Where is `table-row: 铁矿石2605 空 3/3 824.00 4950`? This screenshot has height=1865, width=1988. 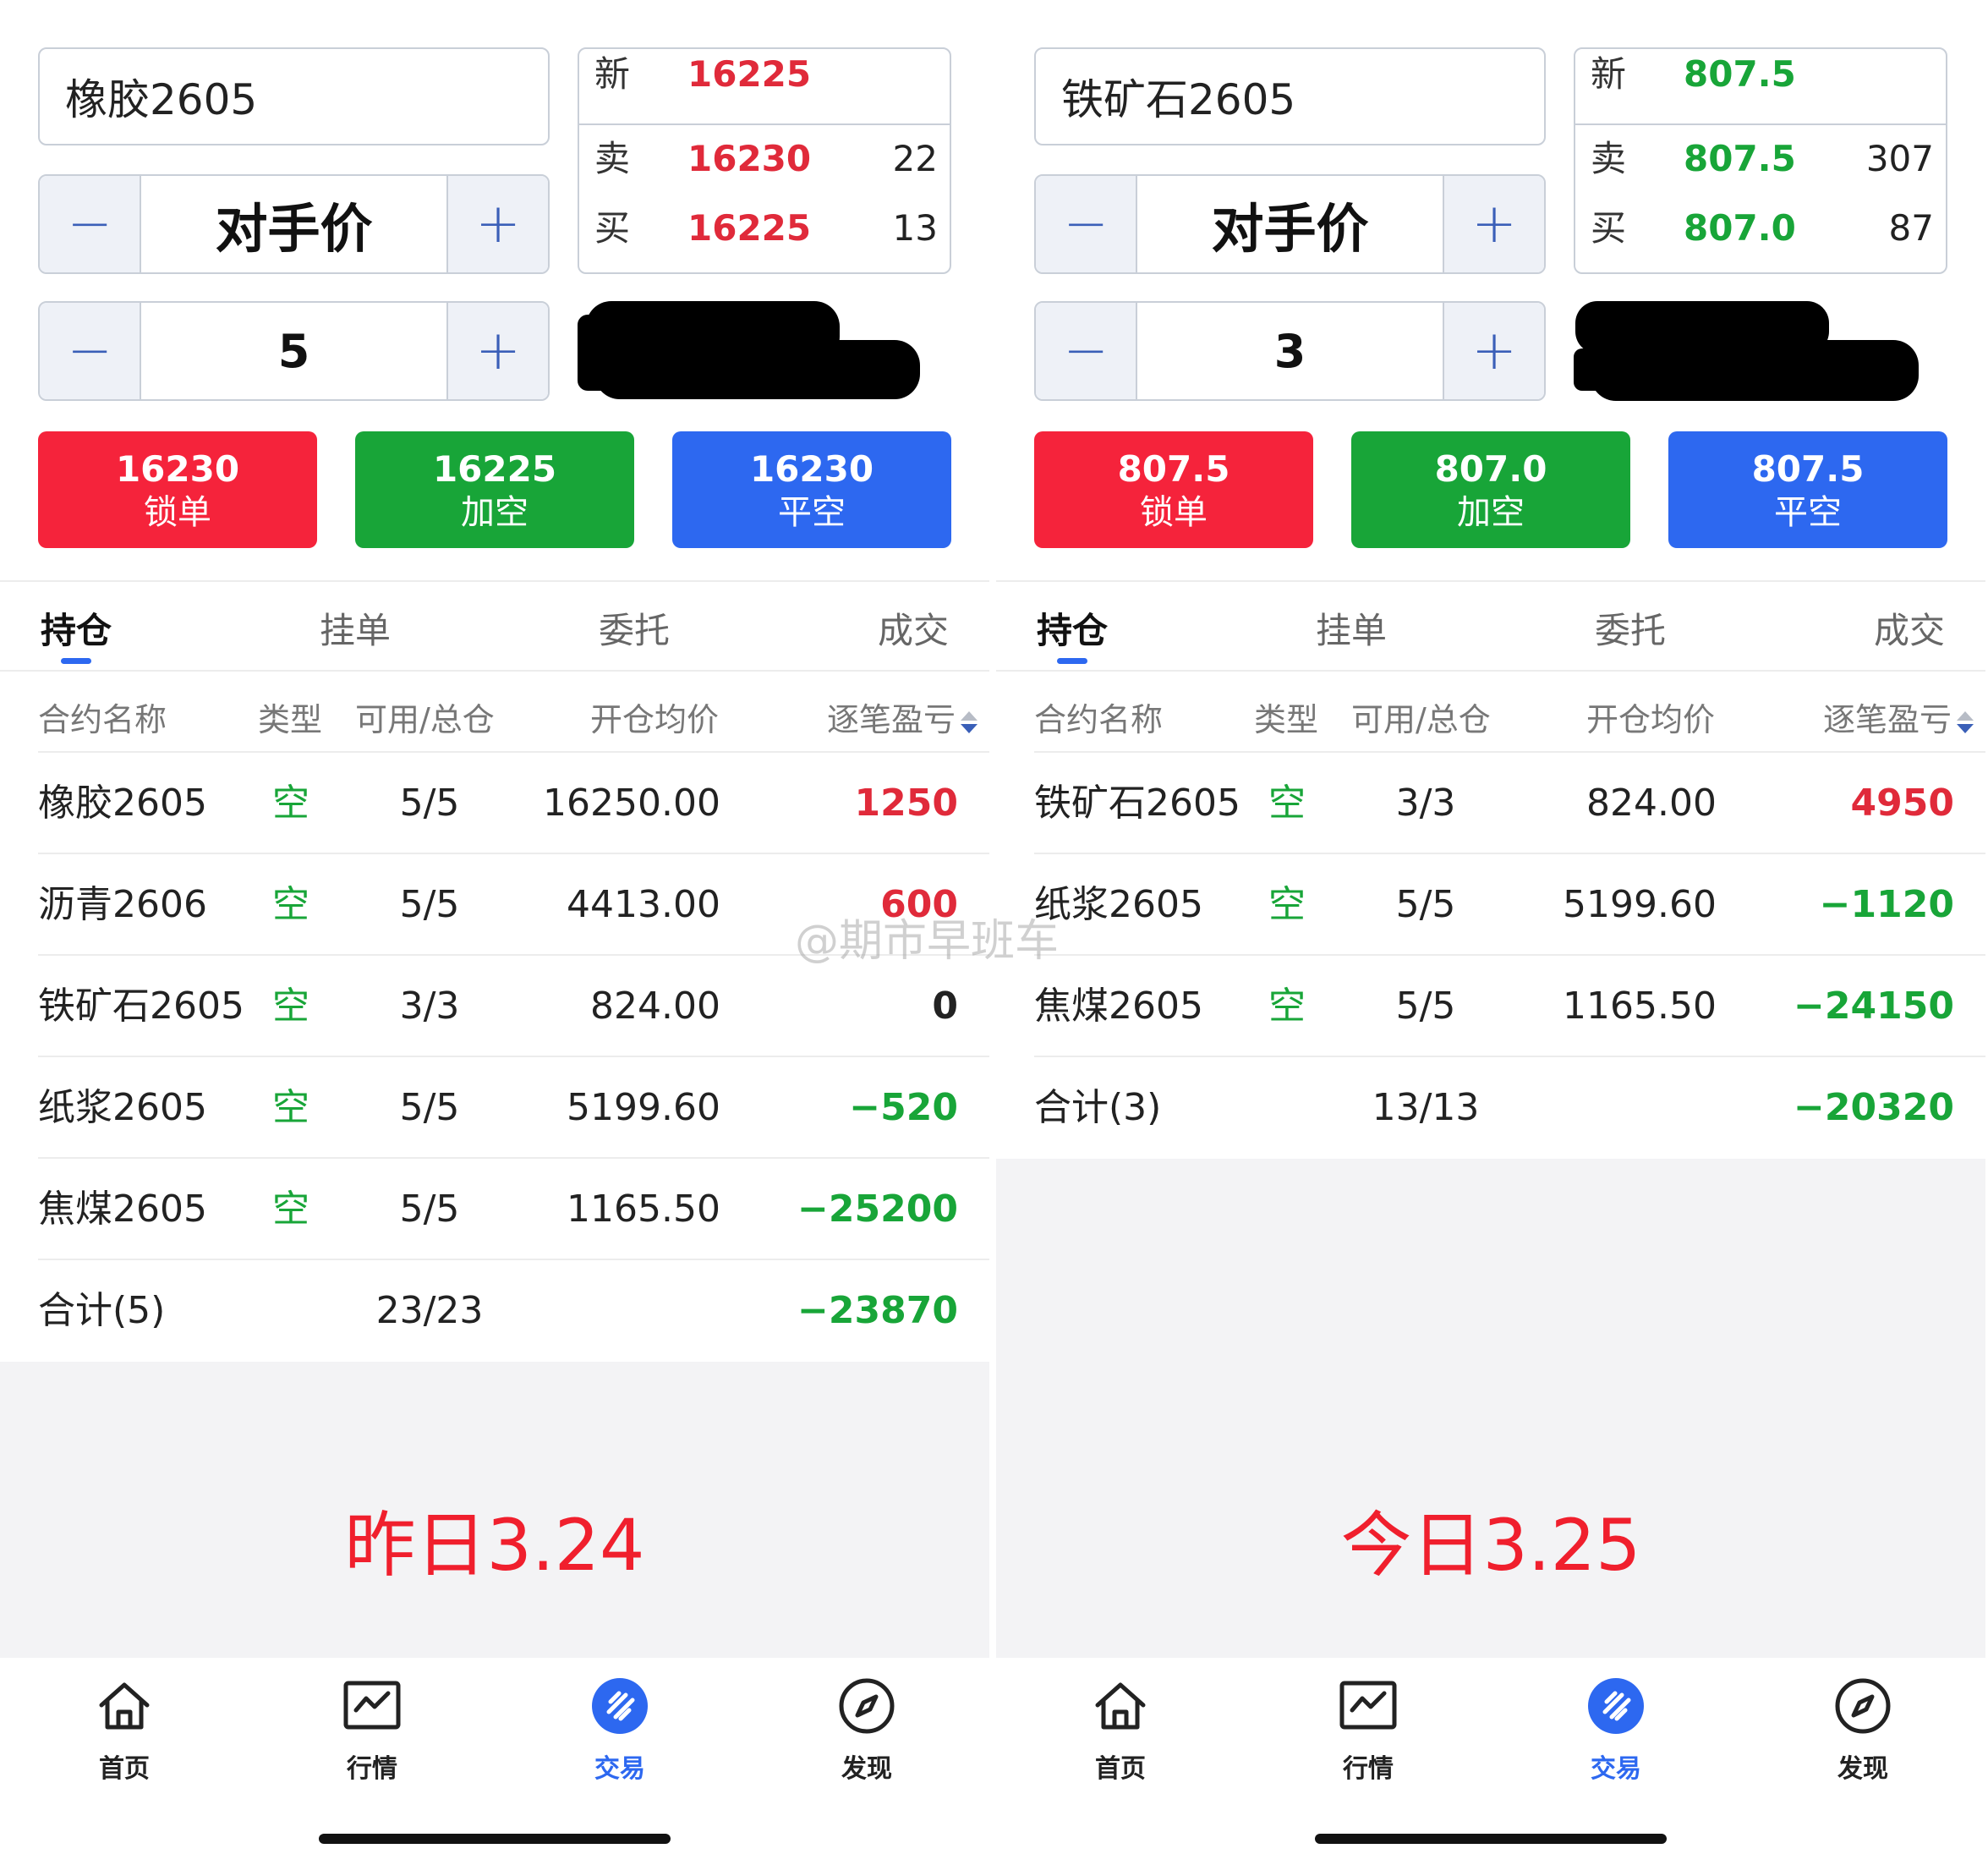 table-row: 铁矿石2605 空 3/3 824.00 4950 is located at coordinates (1491, 803).